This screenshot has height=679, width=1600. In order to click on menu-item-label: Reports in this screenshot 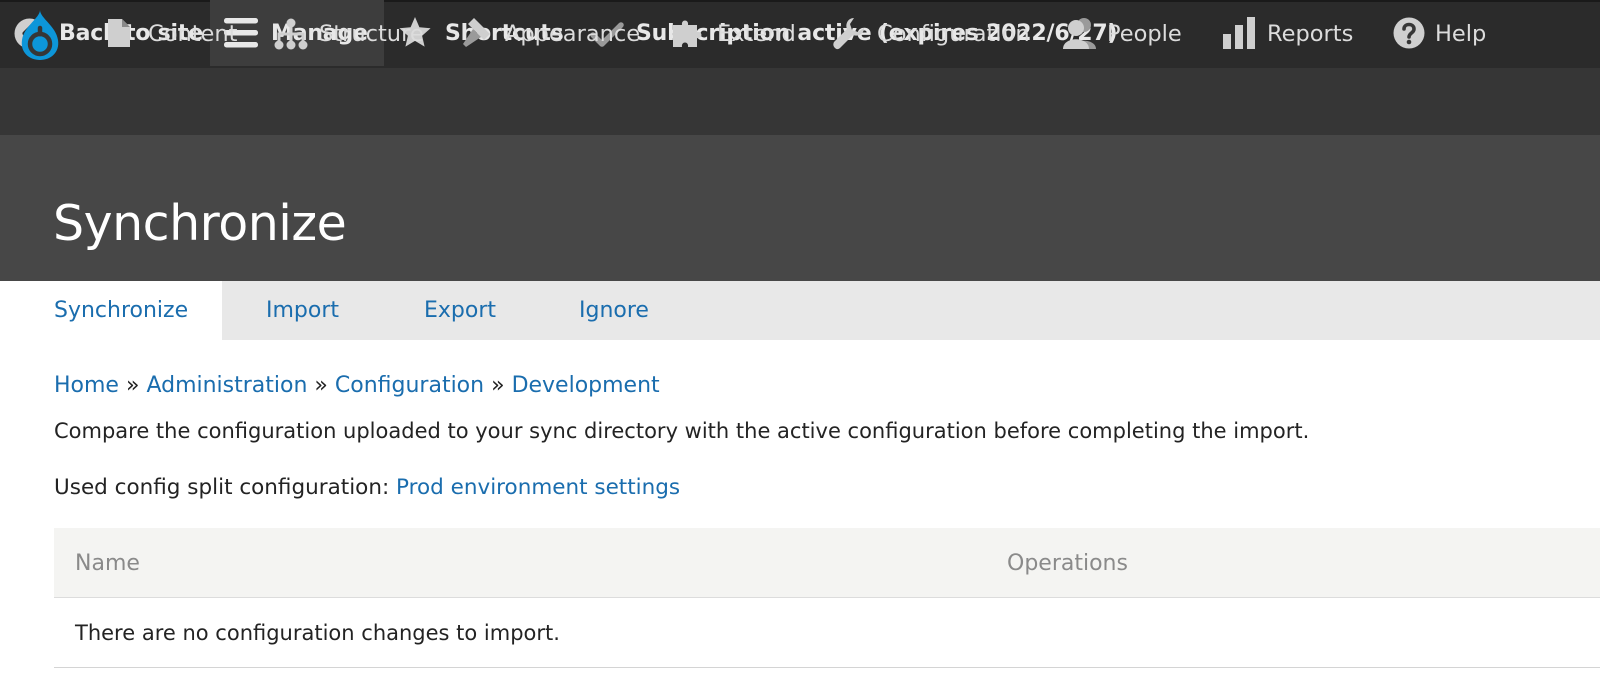, I will do `click(1310, 33)`.